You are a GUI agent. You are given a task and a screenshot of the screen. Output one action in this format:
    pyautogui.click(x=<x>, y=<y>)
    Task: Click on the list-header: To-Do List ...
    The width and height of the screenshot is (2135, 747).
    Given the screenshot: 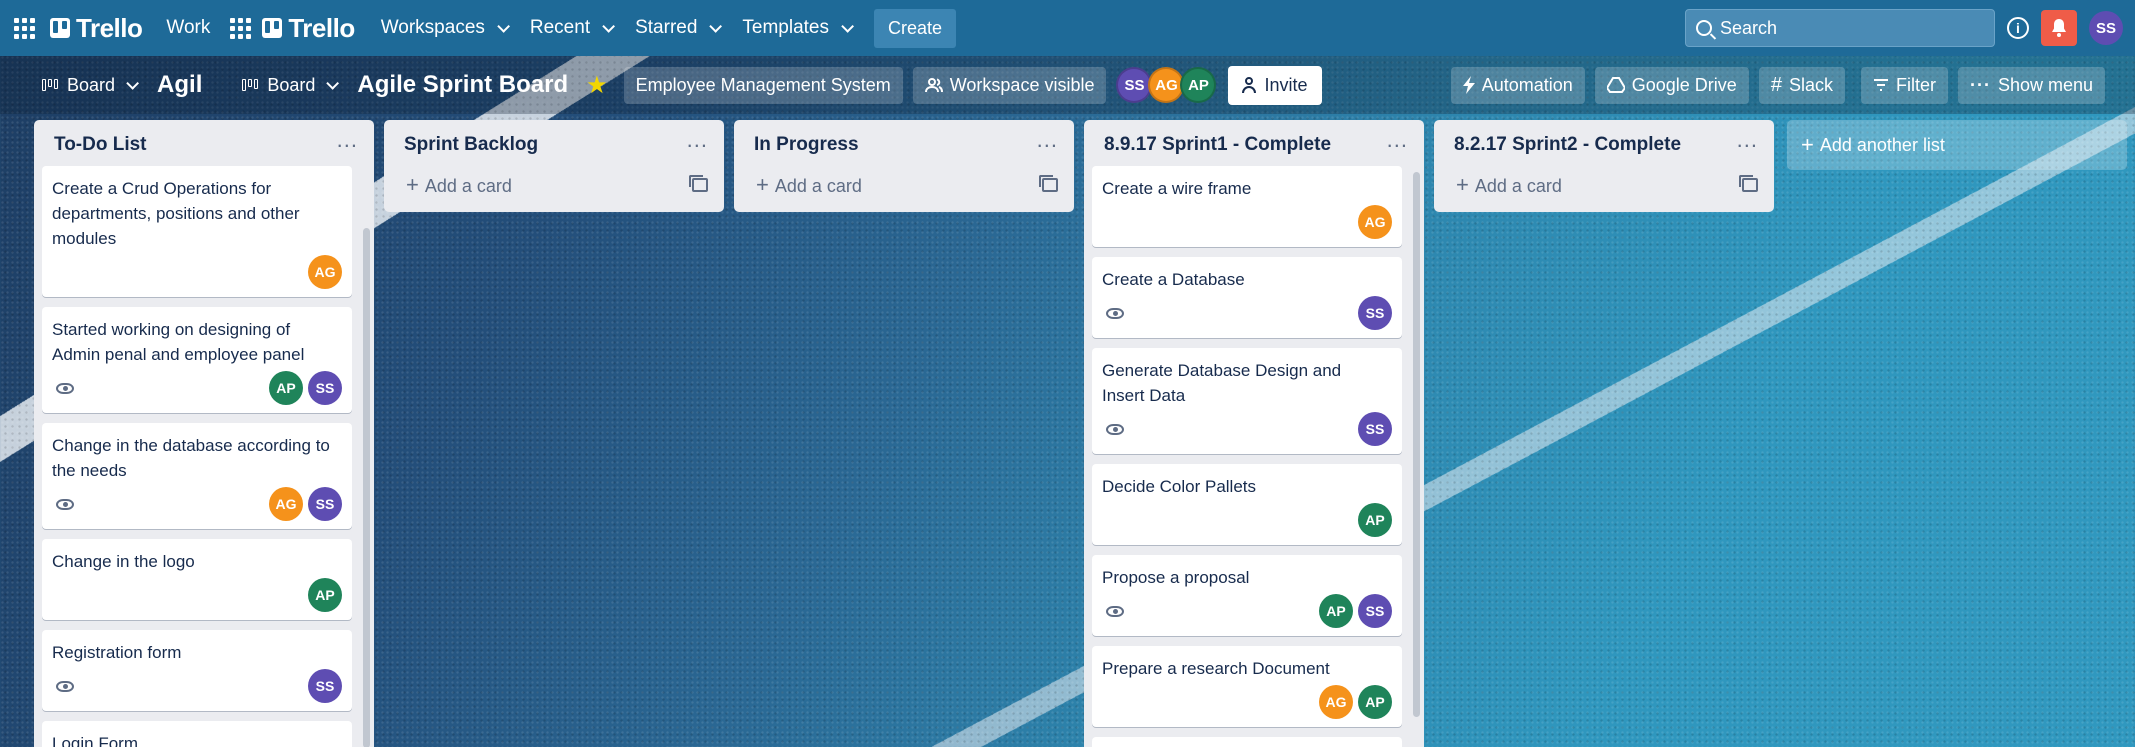 What is the action you would take?
    pyautogui.click(x=204, y=147)
    